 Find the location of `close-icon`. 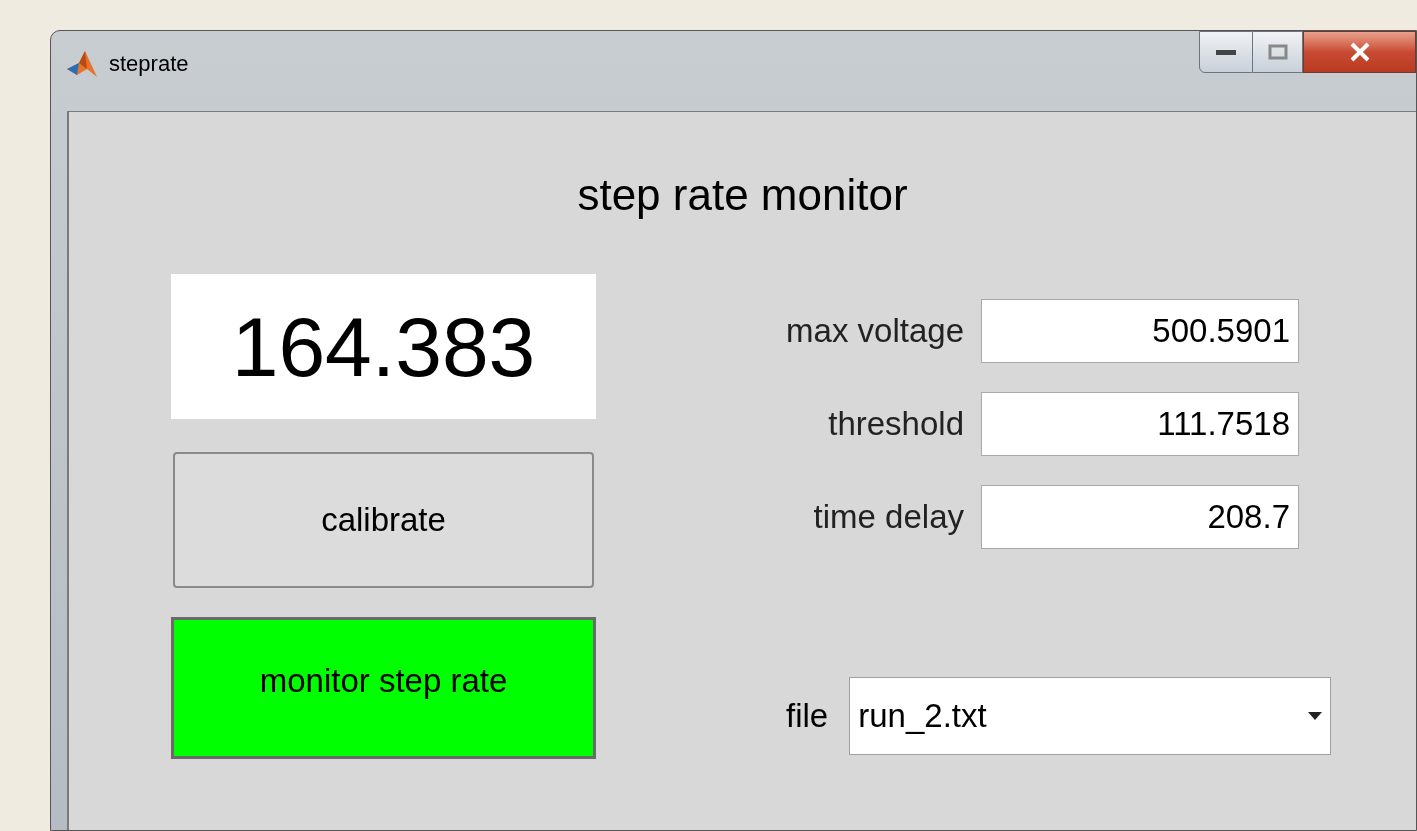

close-icon is located at coordinates (1359, 52).